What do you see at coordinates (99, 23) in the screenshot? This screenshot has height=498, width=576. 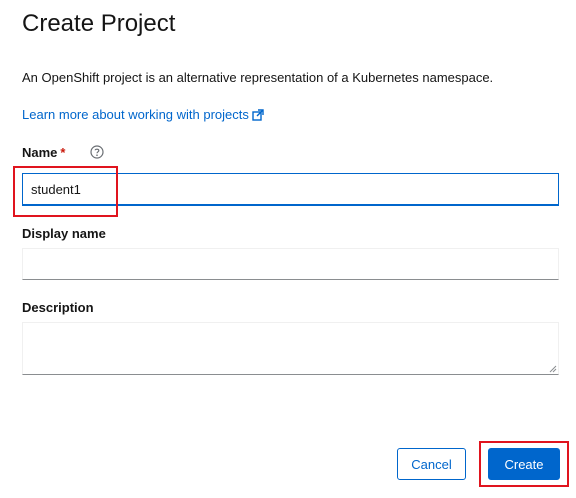 I see `dialog-title: Create Project` at bounding box center [99, 23].